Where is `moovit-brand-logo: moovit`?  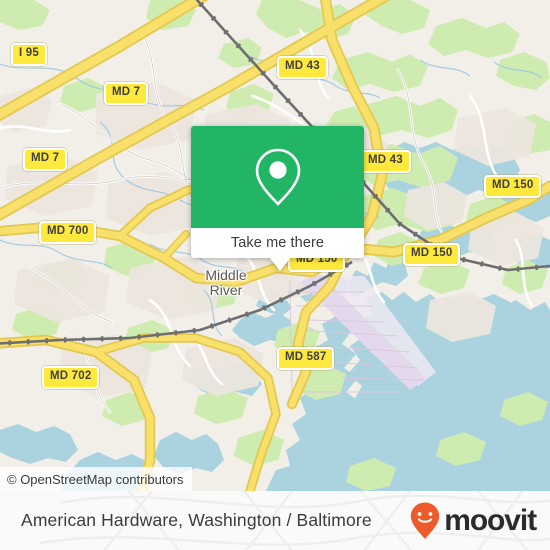 moovit-brand-logo: moovit is located at coordinates (473, 521).